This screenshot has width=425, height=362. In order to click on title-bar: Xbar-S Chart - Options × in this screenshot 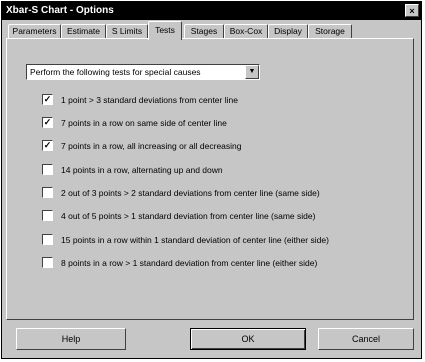, I will do `click(211, 11)`.